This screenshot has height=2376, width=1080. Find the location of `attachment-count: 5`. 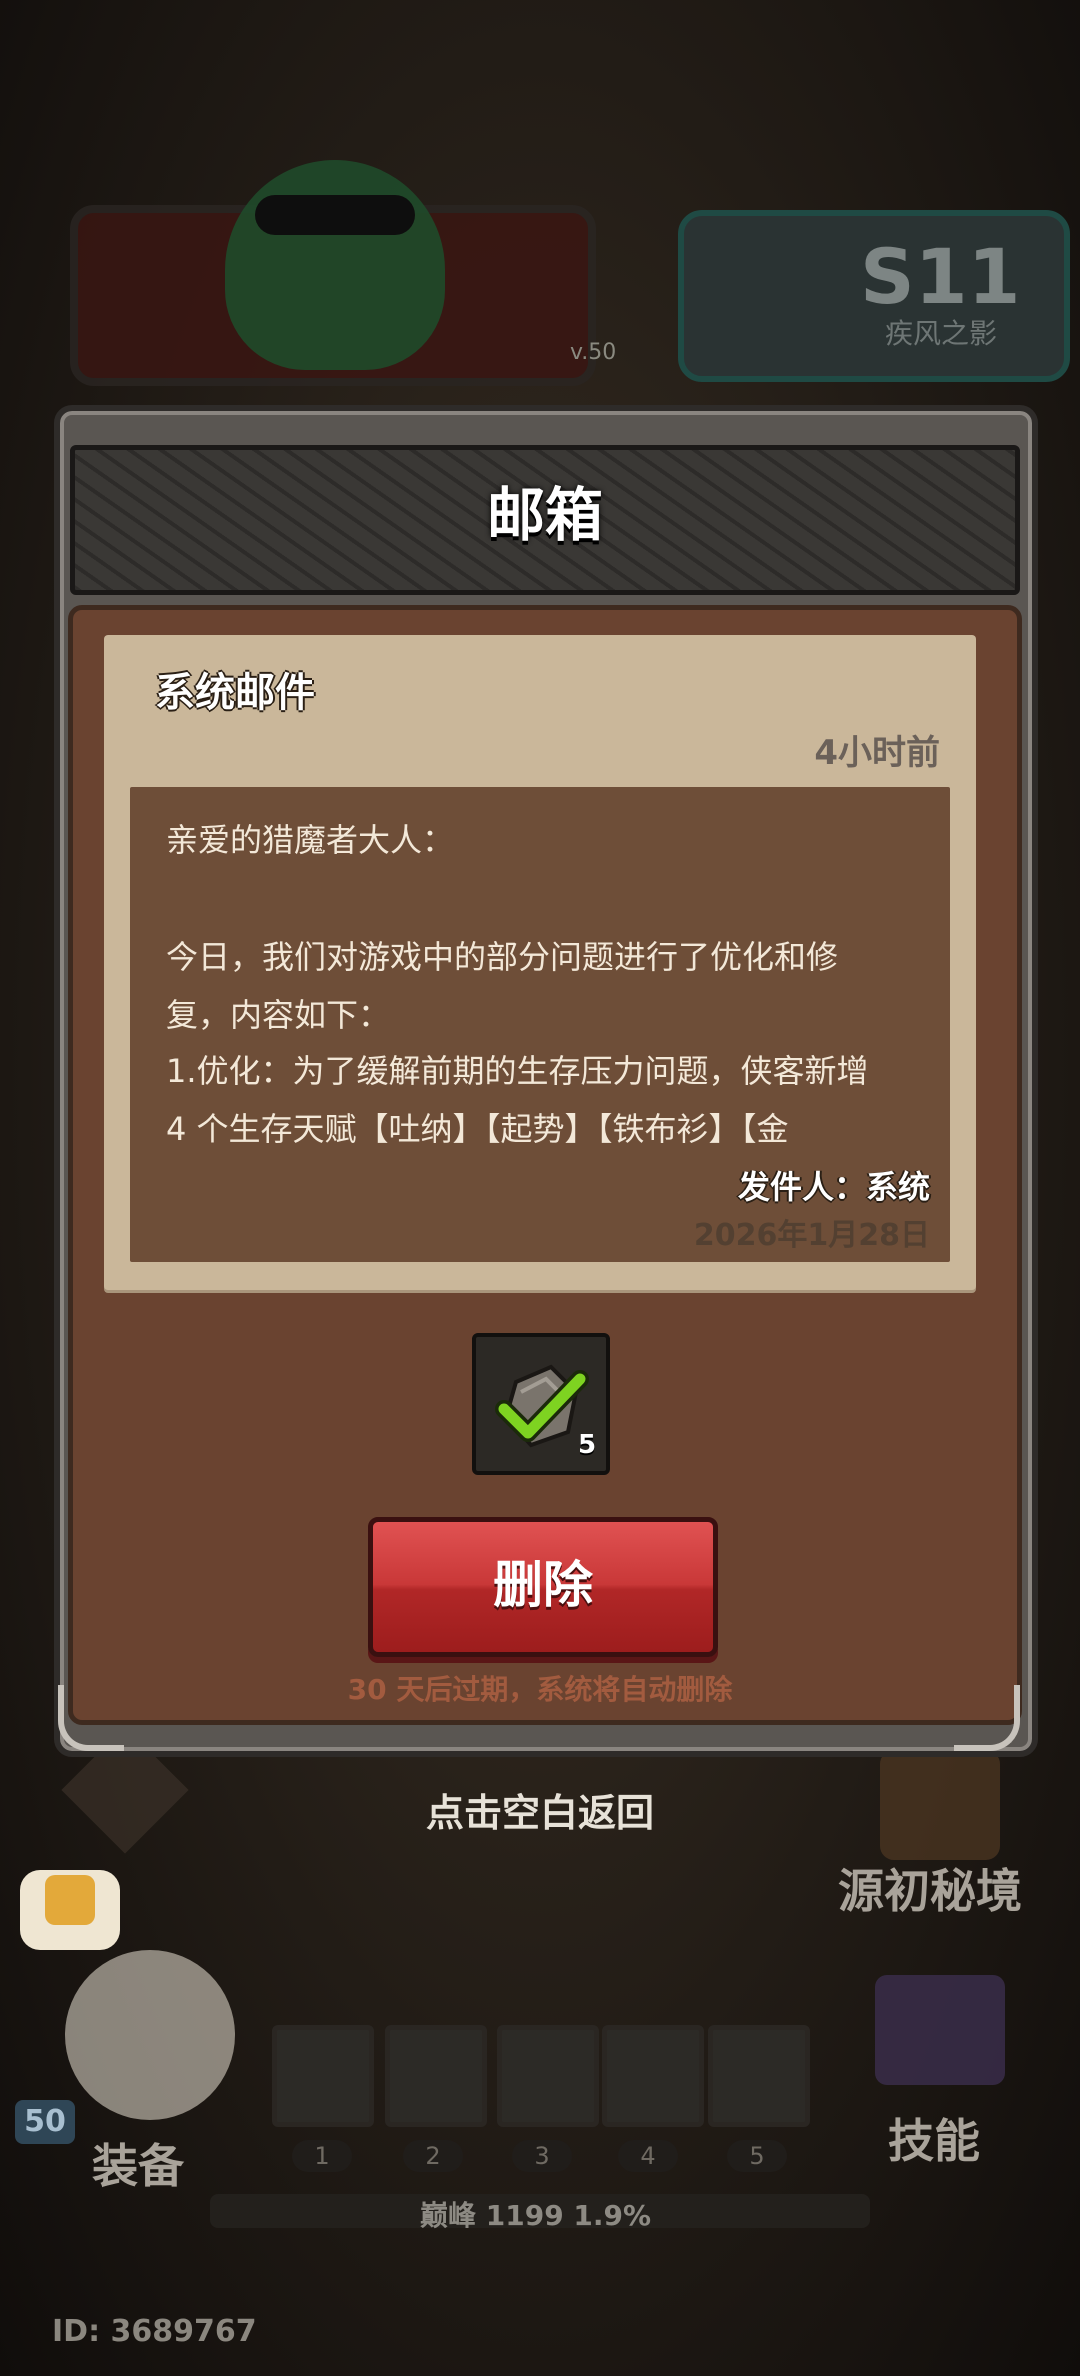

attachment-count: 5 is located at coordinates (587, 1445).